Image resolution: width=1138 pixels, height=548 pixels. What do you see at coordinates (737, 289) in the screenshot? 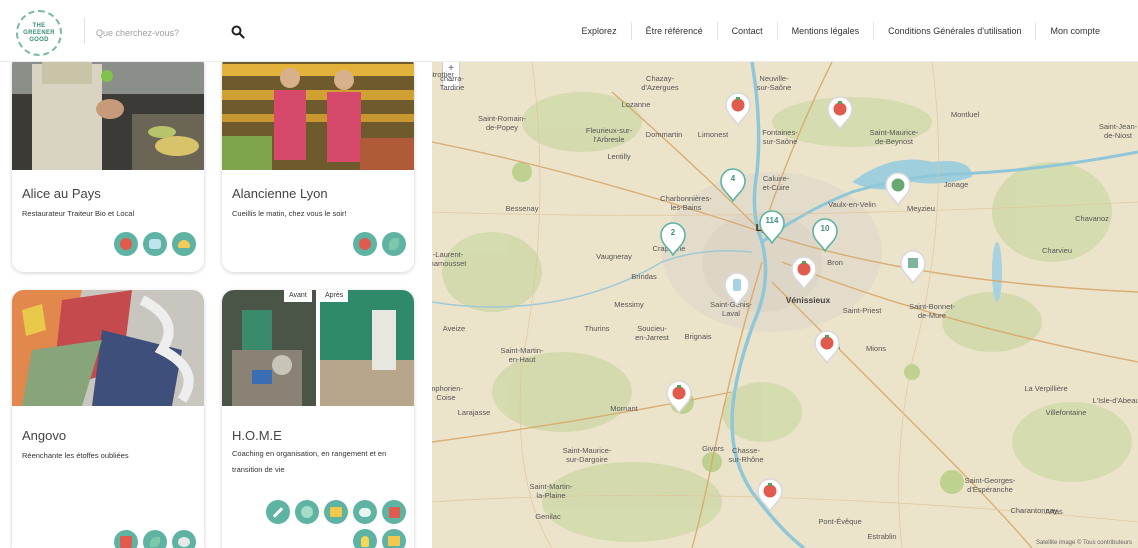
I see `bottle-marker` at bounding box center [737, 289].